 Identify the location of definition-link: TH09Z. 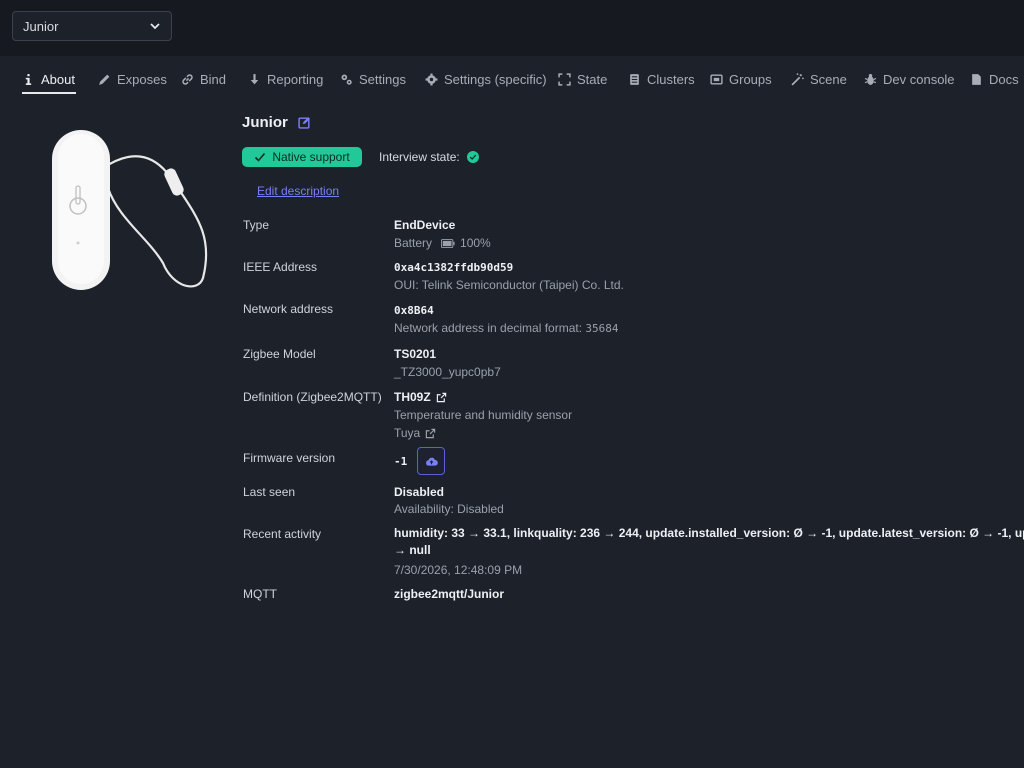
(420, 397).